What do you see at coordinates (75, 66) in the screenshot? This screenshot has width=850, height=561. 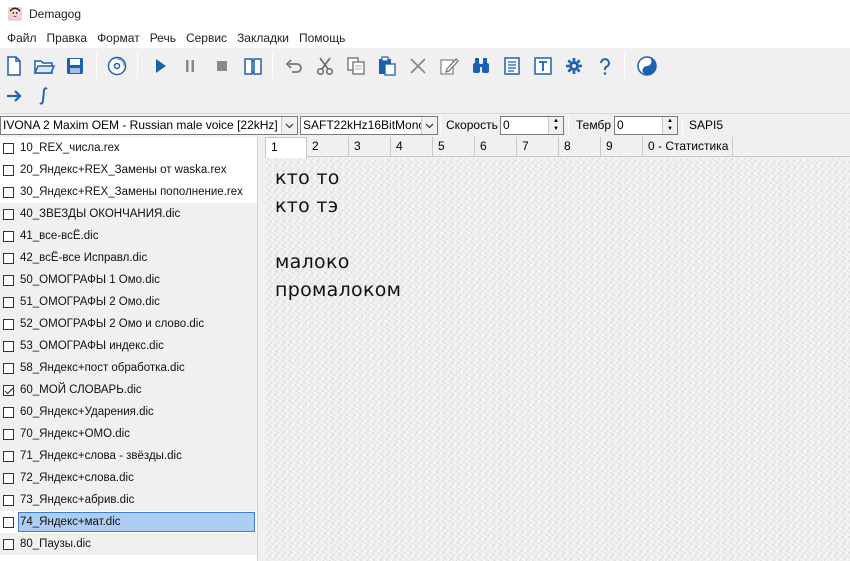 I see `save-icon` at bounding box center [75, 66].